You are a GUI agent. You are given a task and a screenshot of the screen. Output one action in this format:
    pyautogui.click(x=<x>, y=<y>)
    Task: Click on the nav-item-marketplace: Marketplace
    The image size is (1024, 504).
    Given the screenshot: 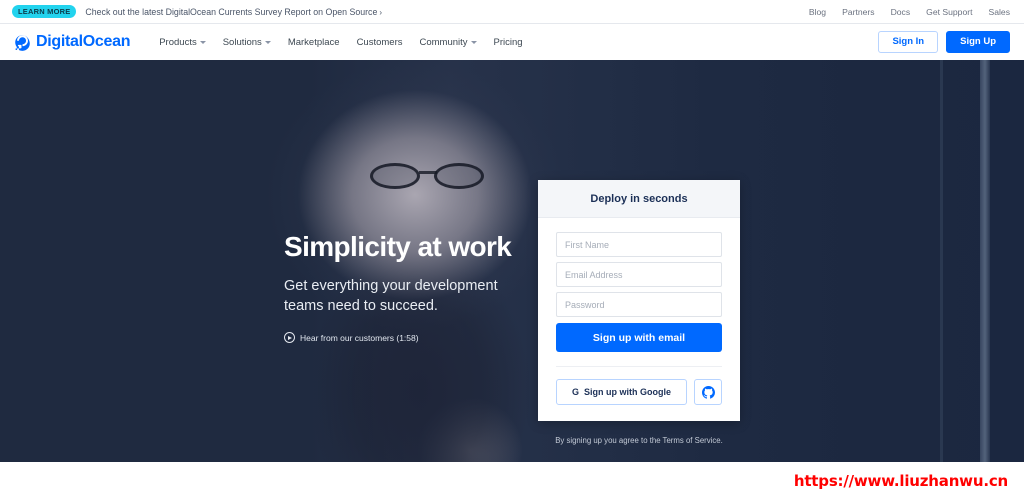 What is the action you would take?
    pyautogui.click(x=314, y=42)
    